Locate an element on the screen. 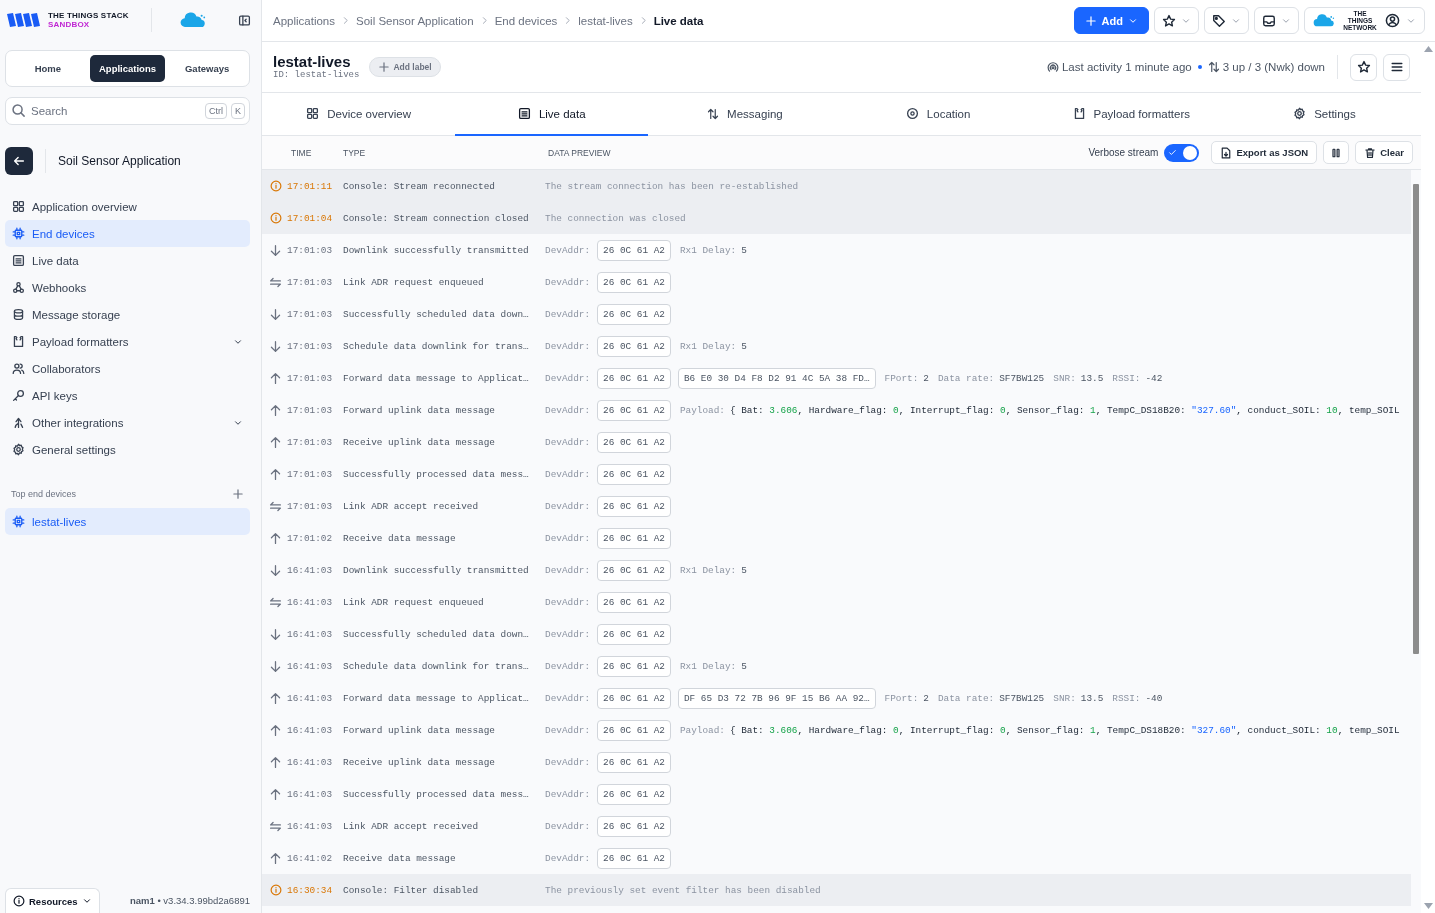 This screenshot has width=1435, height=913. logo-icon is located at coordinates (24, 20).